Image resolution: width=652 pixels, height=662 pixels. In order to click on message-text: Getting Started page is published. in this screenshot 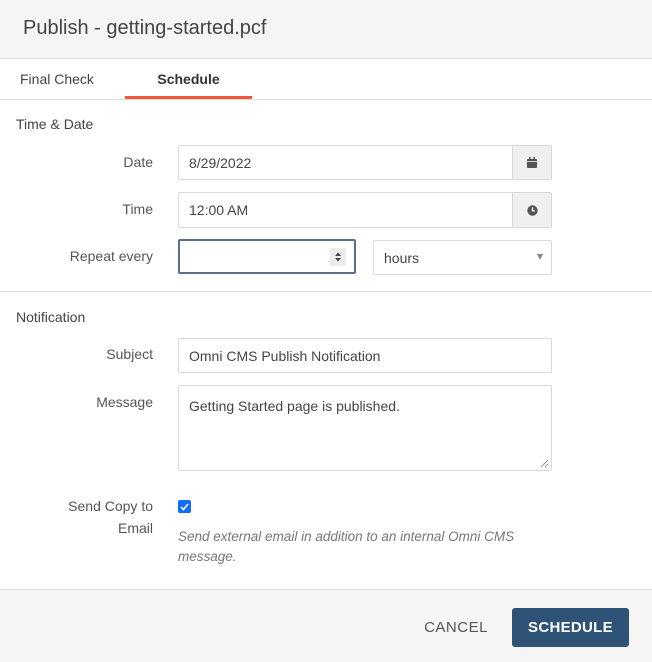, I will do `click(294, 406)`.